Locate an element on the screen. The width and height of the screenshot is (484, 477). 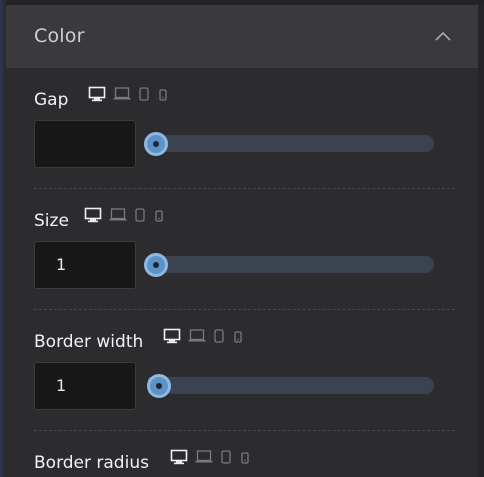
color-section-header: Color is located at coordinates (243, 37).